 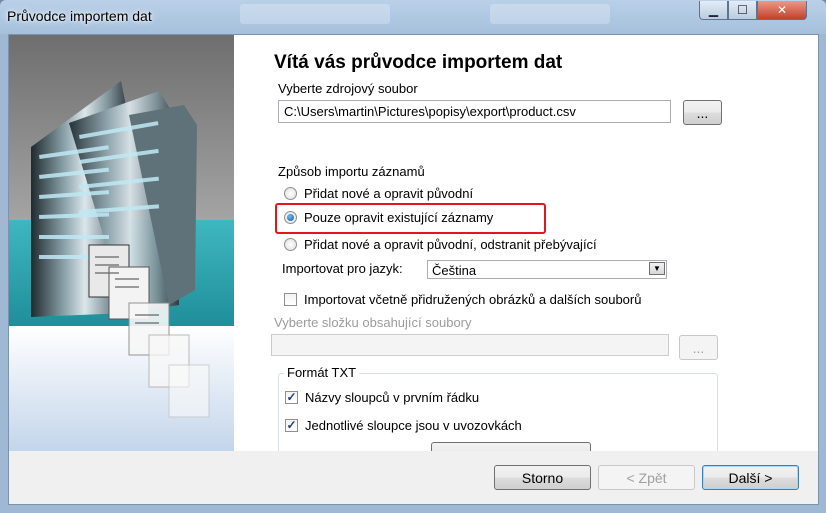 I want to click on title-bar: Průvodce importem dat ▁ ☐ ✕, so click(x=413, y=17).